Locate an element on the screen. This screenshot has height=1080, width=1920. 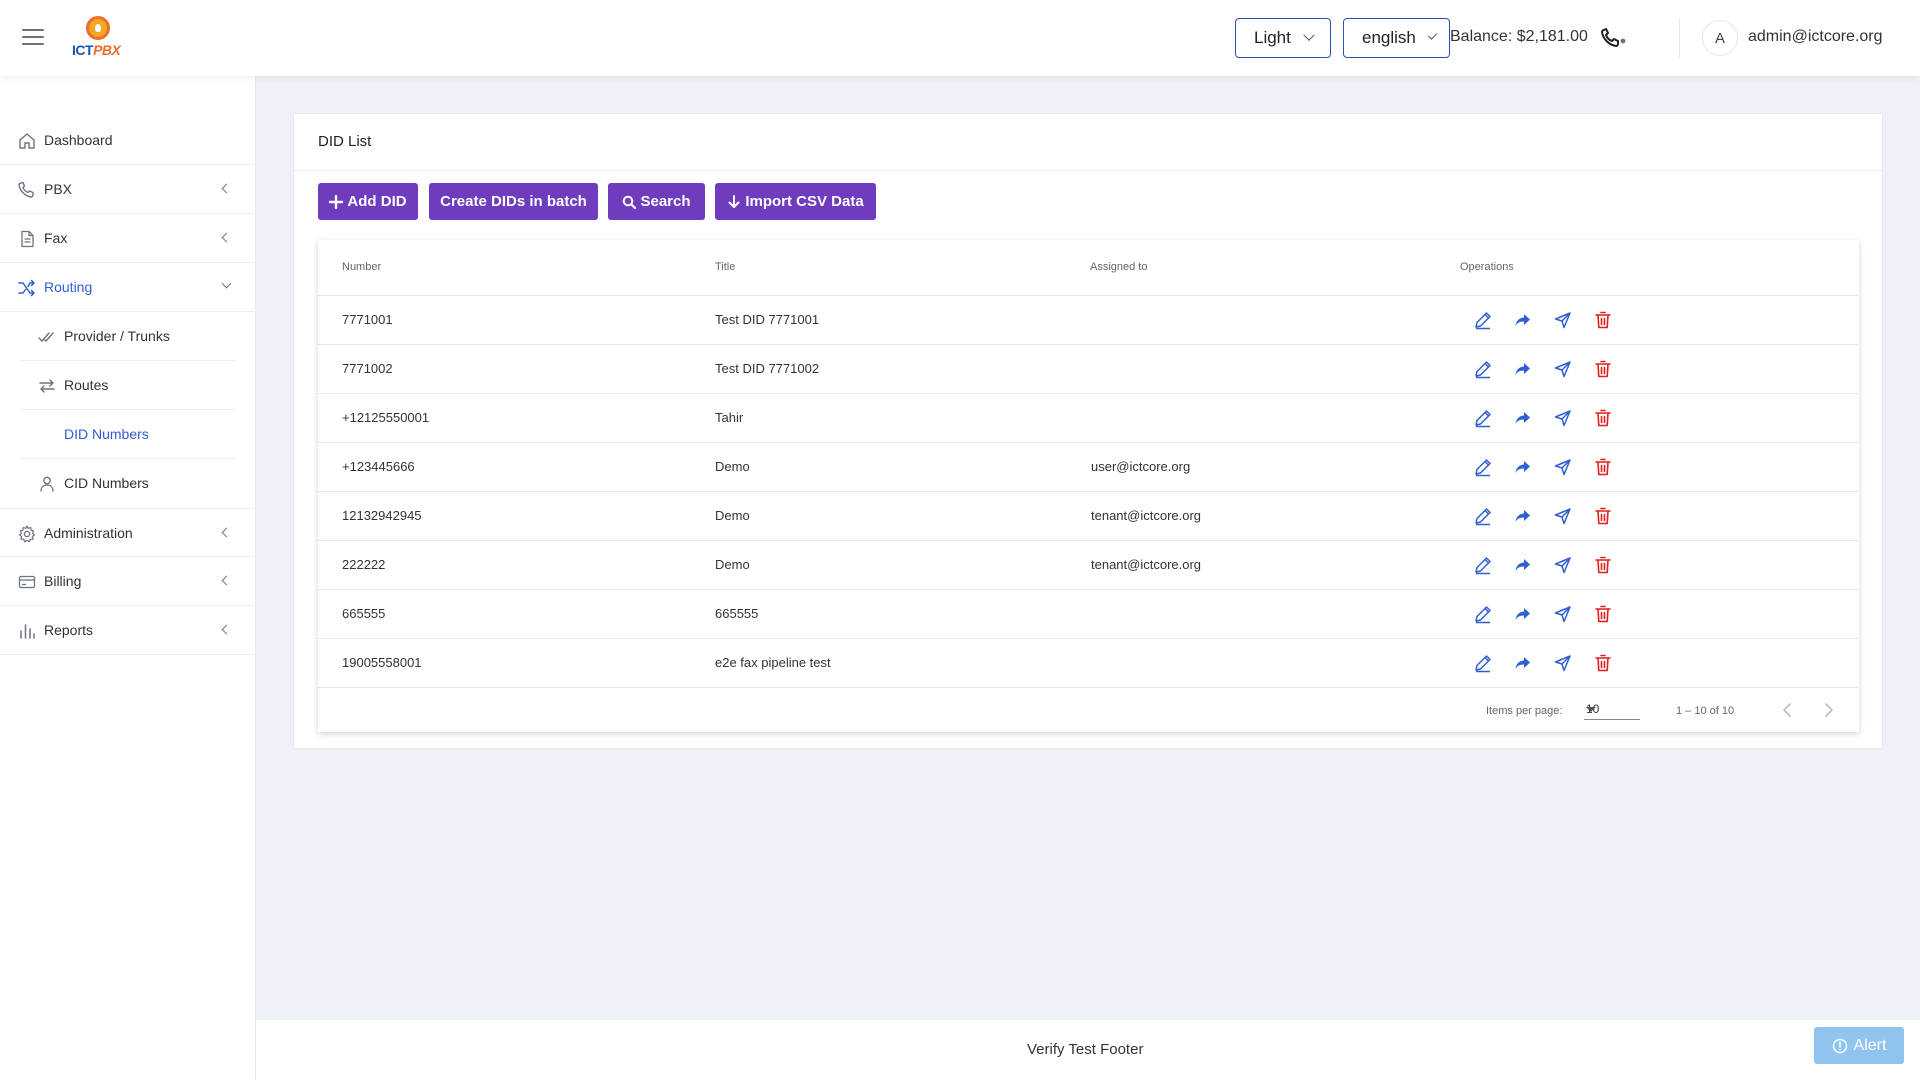
previous-page-icon is located at coordinates (1788, 710).